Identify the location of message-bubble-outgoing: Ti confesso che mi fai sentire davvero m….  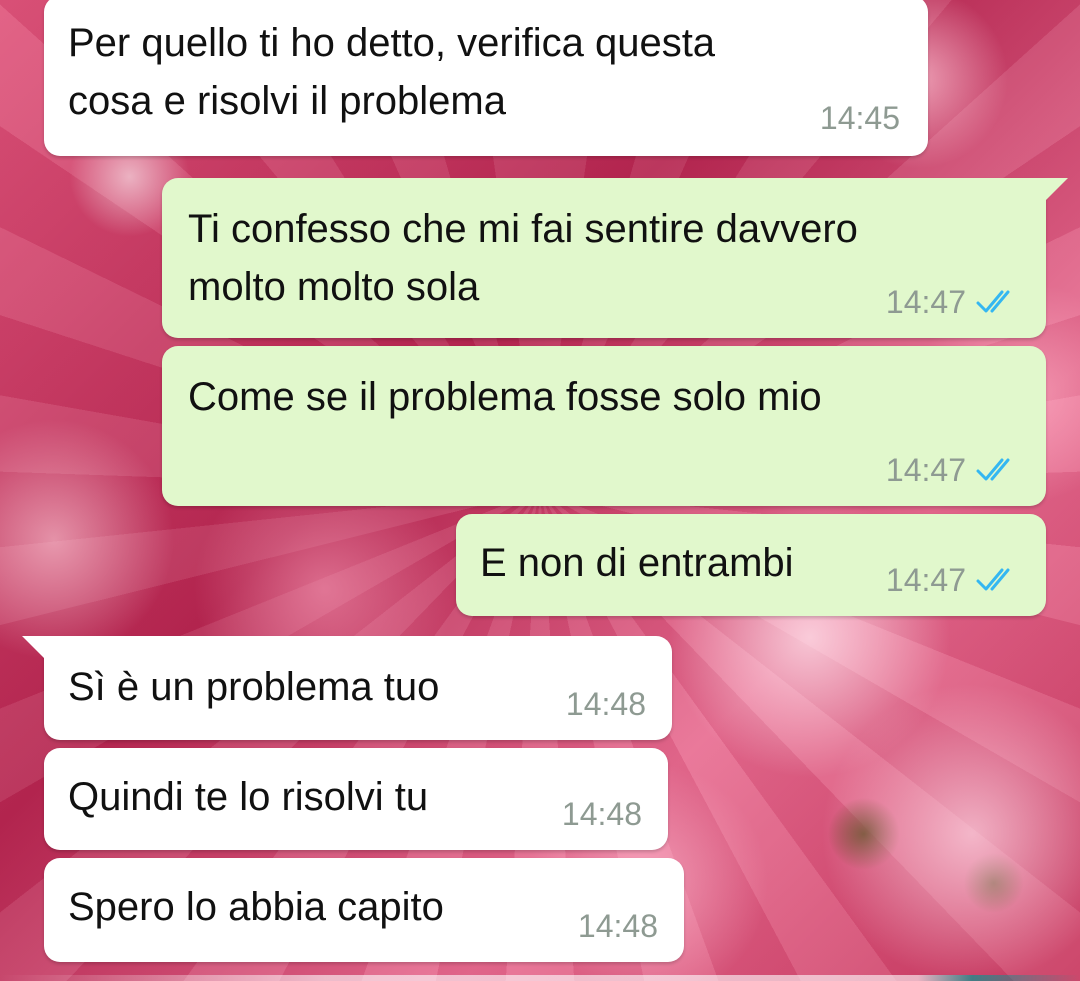
(615, 258).